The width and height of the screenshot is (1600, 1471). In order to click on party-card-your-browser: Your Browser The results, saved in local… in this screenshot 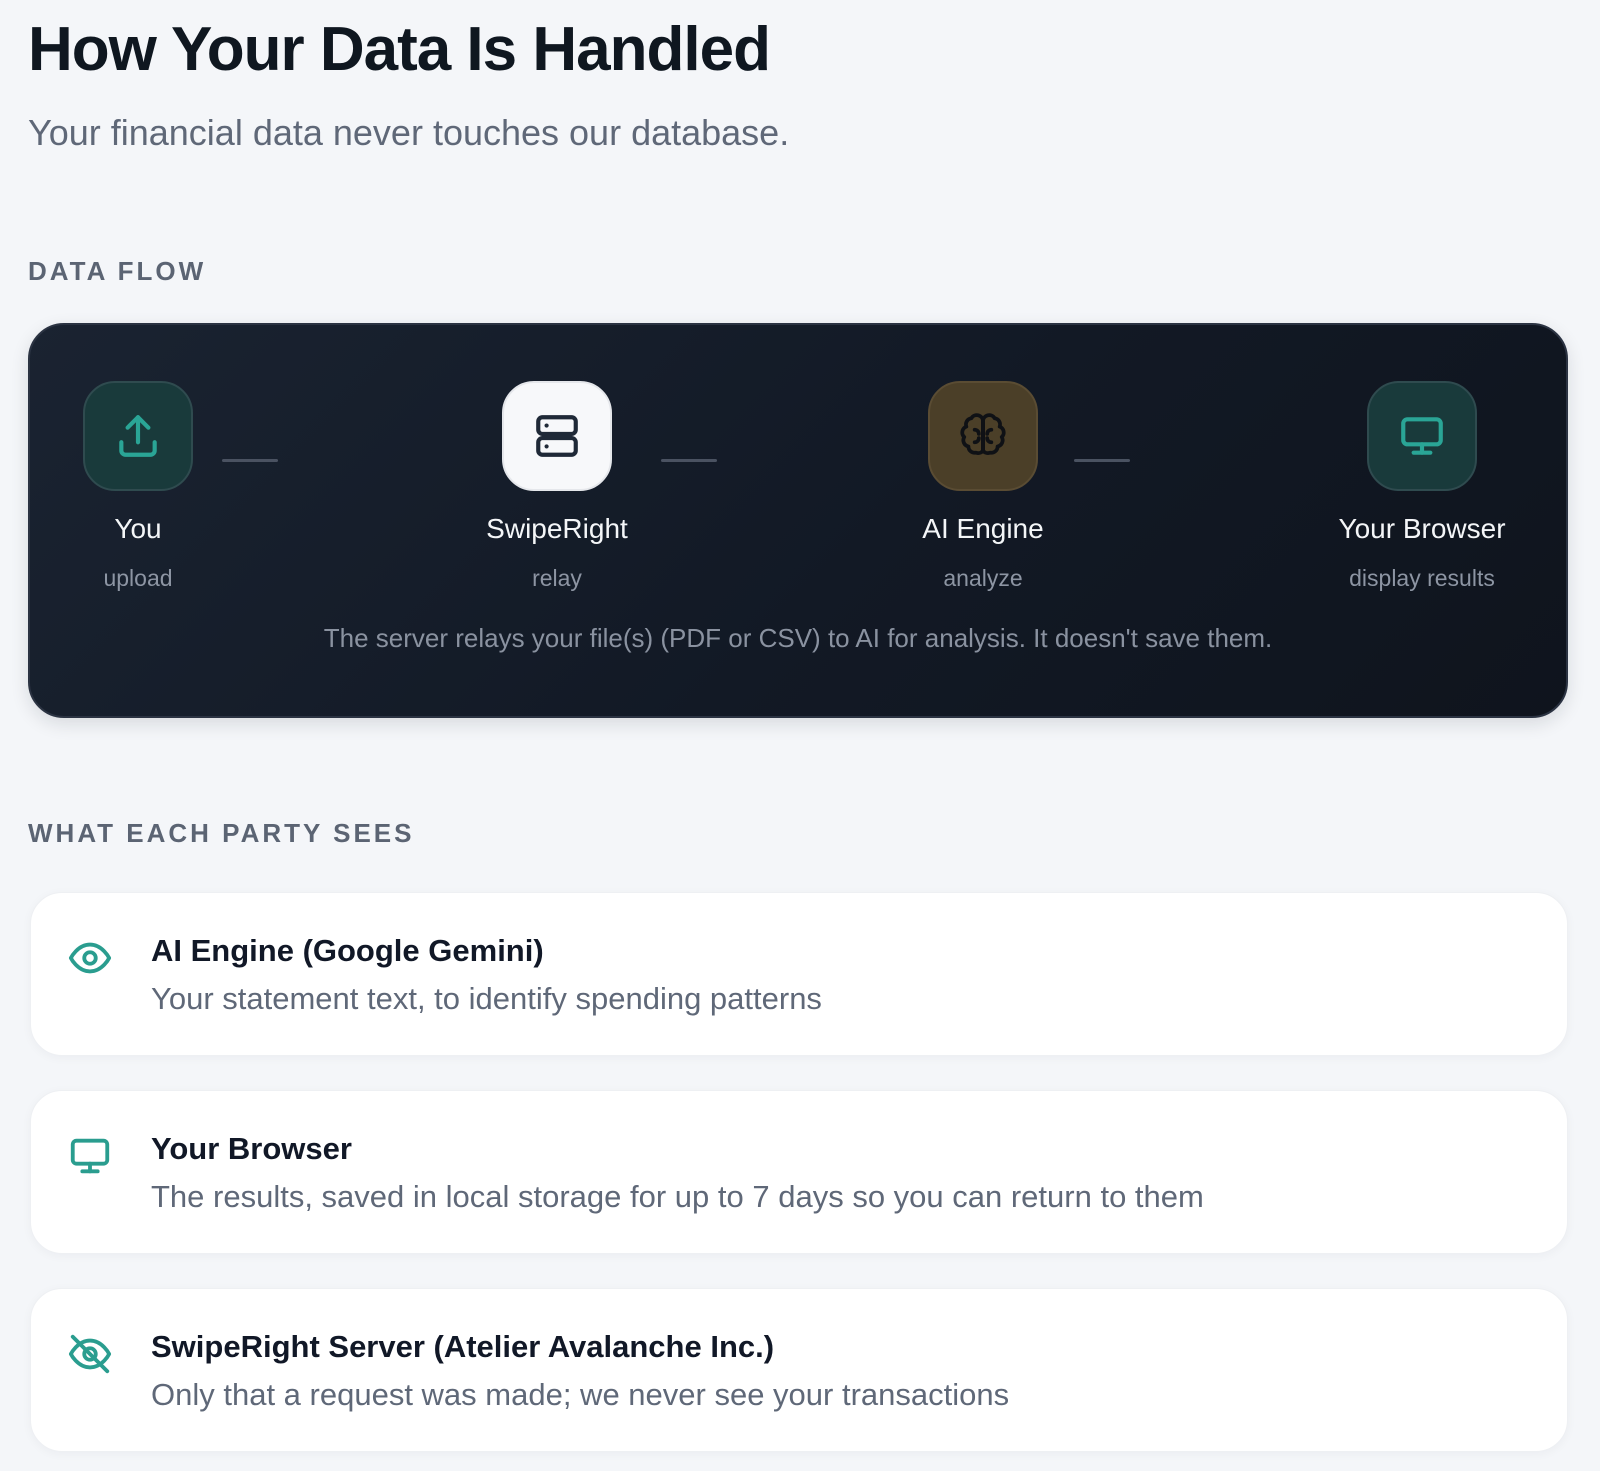, I will do `click(799, 1172)`.